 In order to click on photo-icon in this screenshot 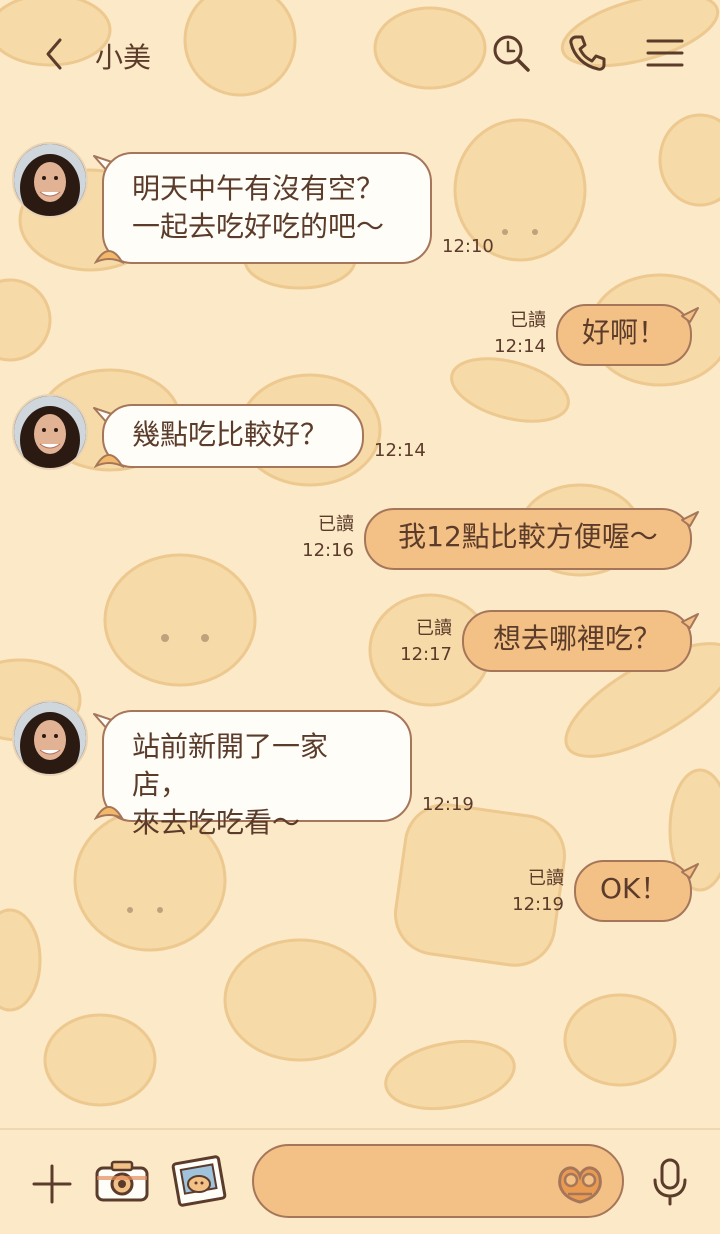, I will do `click(199, 1183)`.